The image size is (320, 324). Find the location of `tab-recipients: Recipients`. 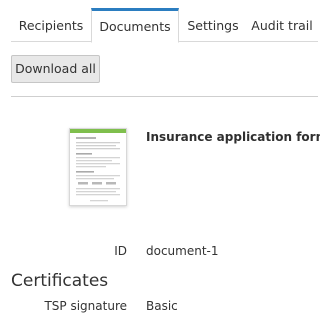

tab-recipients: Recipients is located at coordinates (51, 25).